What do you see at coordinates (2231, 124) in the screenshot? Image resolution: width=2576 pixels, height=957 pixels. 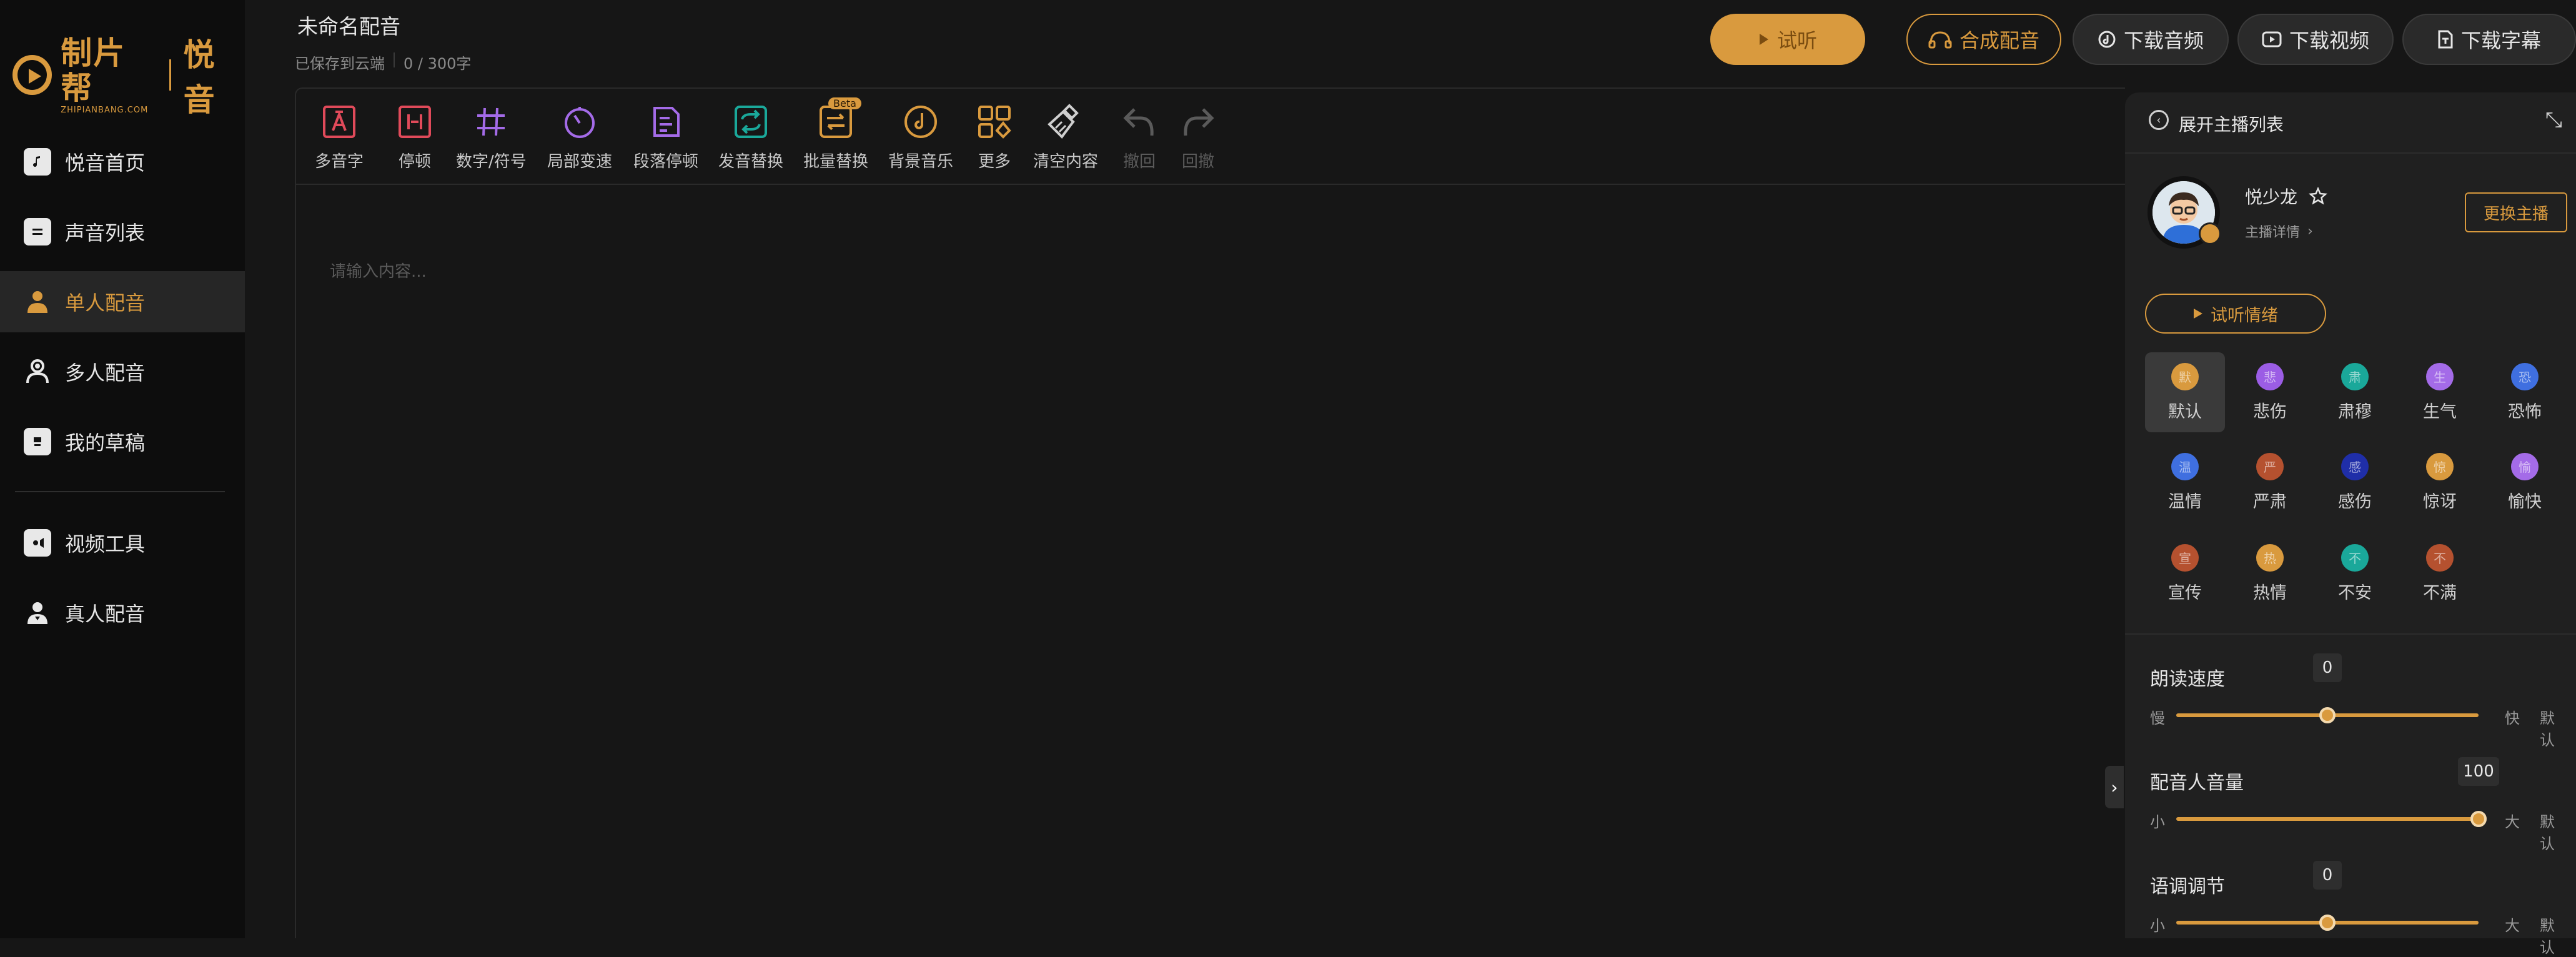 I see `expand-anchor-list-link: 展开主播列表` at bounding box center [2231, 124].